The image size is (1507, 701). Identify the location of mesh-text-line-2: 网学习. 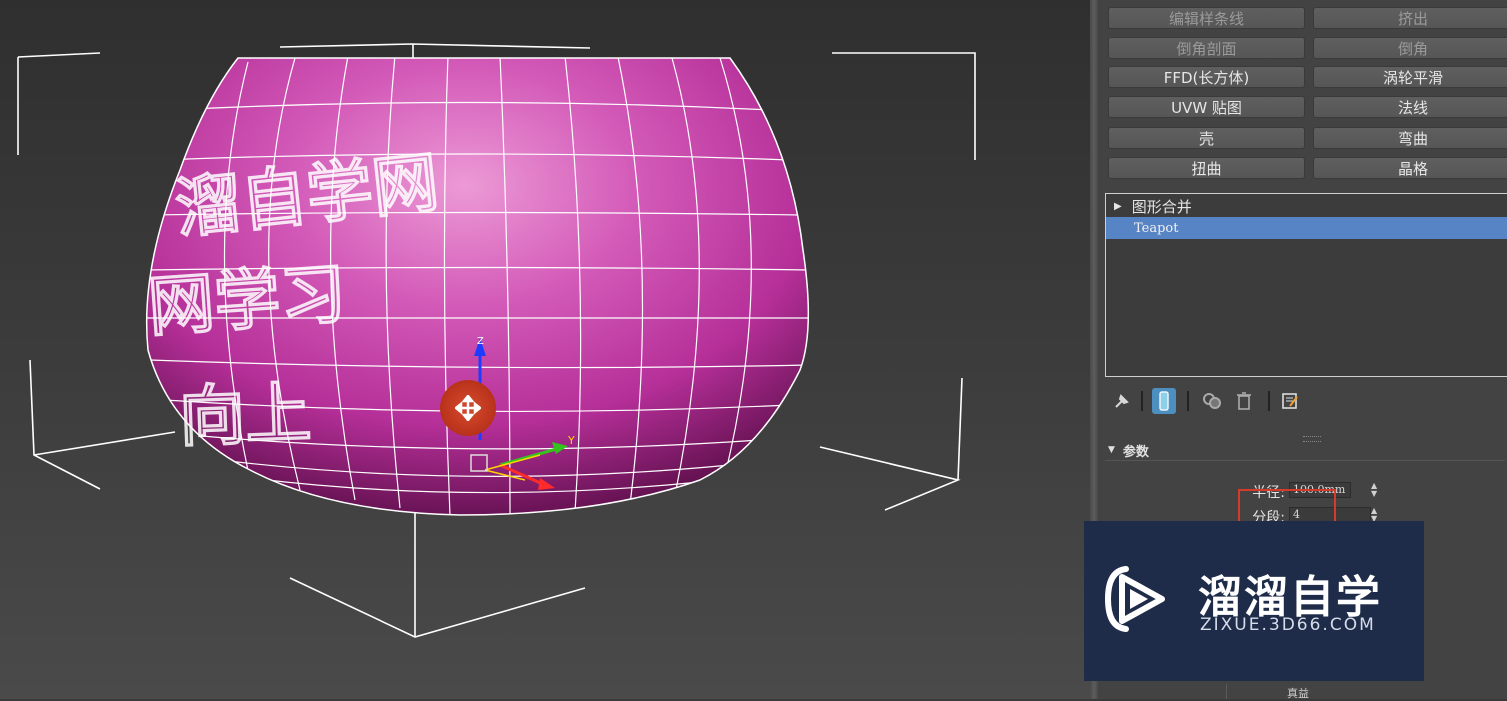
(247, 300).